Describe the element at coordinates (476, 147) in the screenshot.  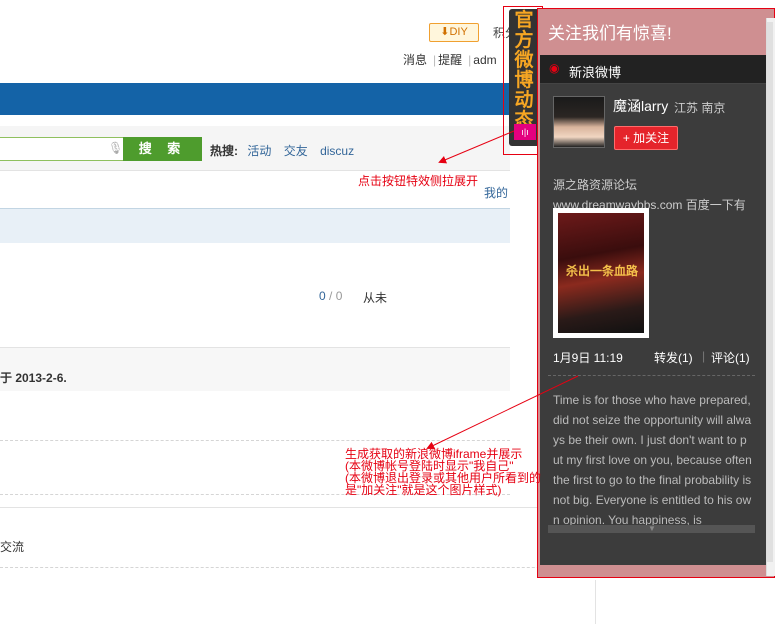
I see `arrow-to-tab` at that location.